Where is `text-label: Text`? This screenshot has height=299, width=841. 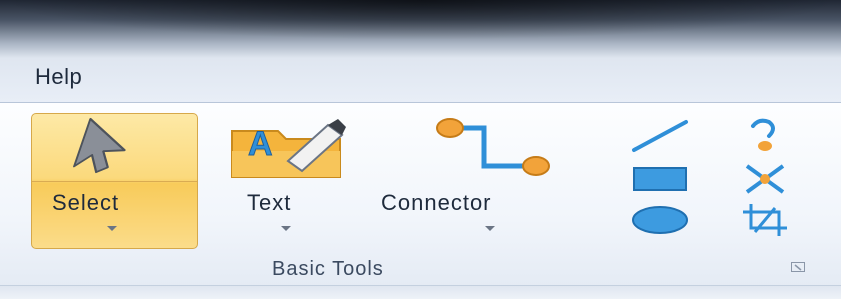 text-label: Text is located at coordinates (269, 203).